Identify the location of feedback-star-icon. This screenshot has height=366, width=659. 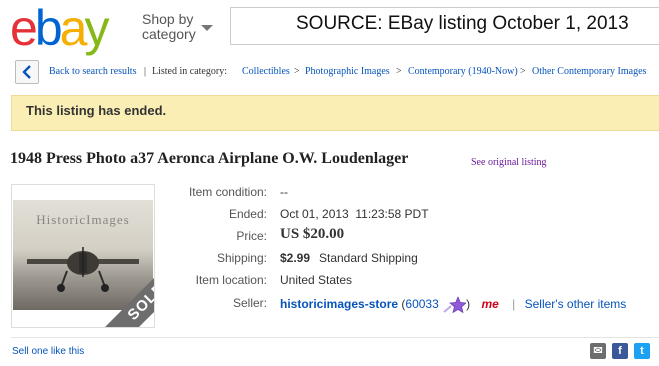
(454, 305).